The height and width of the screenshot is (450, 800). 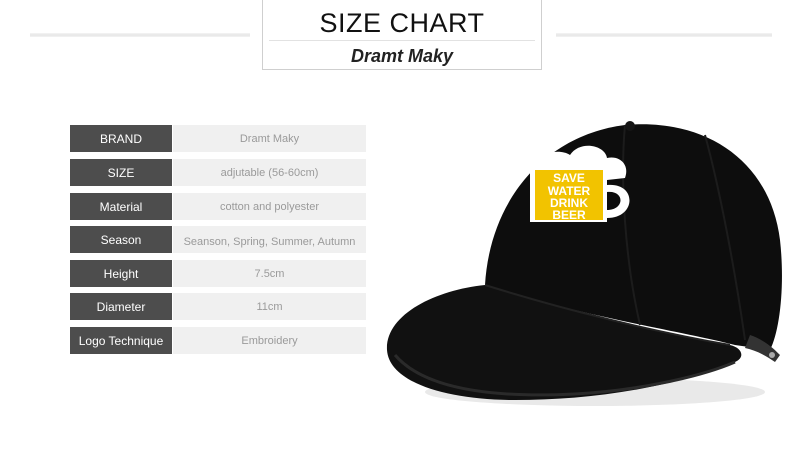 I want to click on spec-row-diameter: Diameter 11cm, so click(x=218, y=306).